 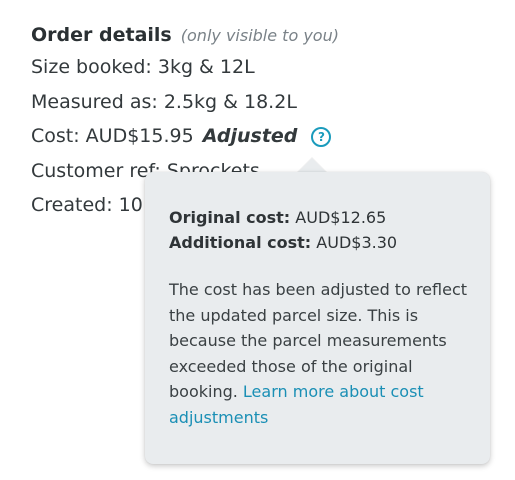 I want to click on order-details-header: Order details (only visible to you), so click(x=266, y=35).